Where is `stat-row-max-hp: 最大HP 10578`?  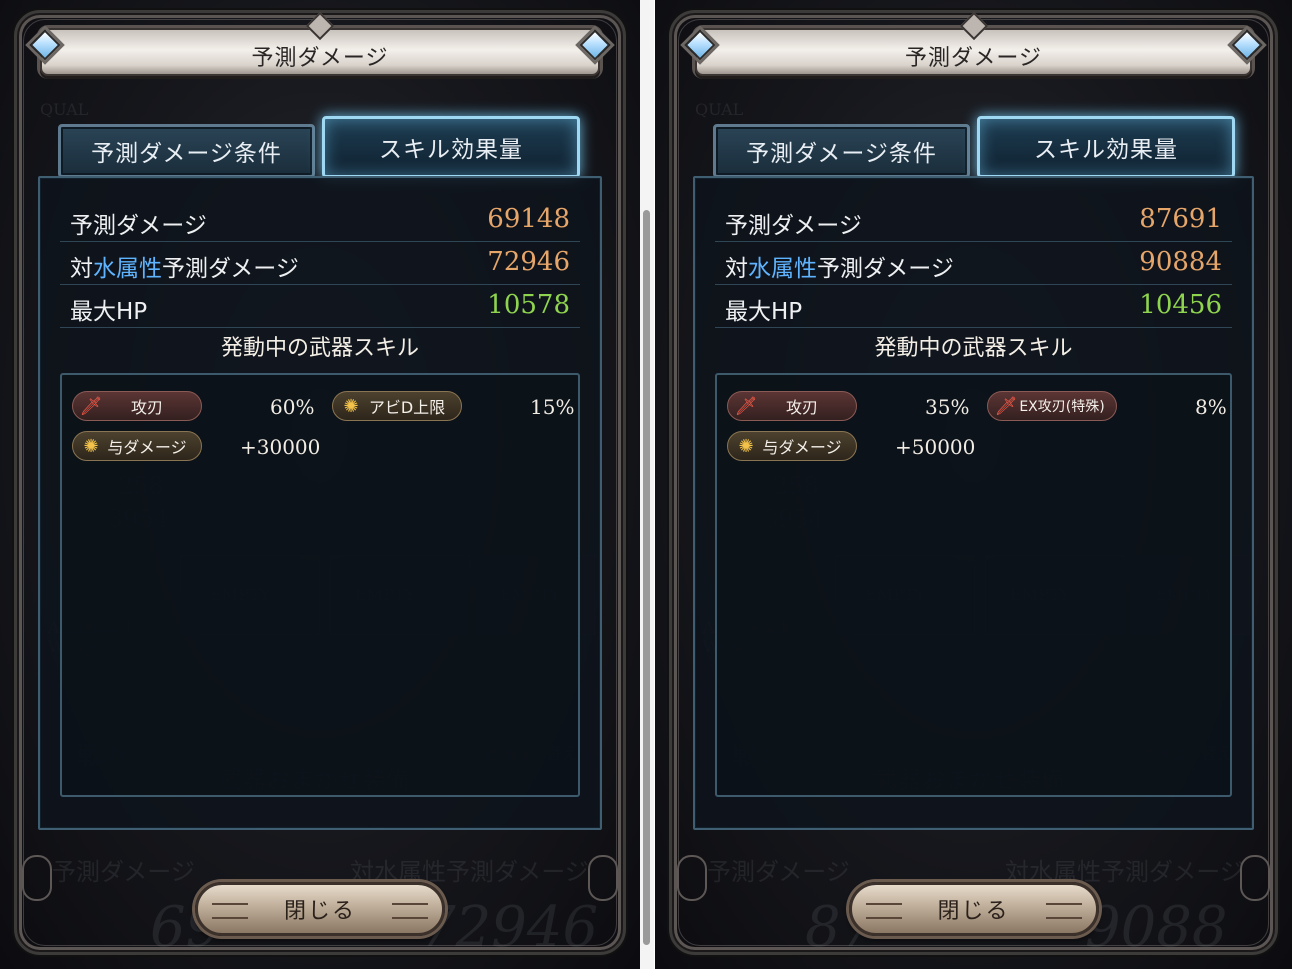 stat-row-max-hp: 最大HP 10578 is located at coordinates (320, 307).